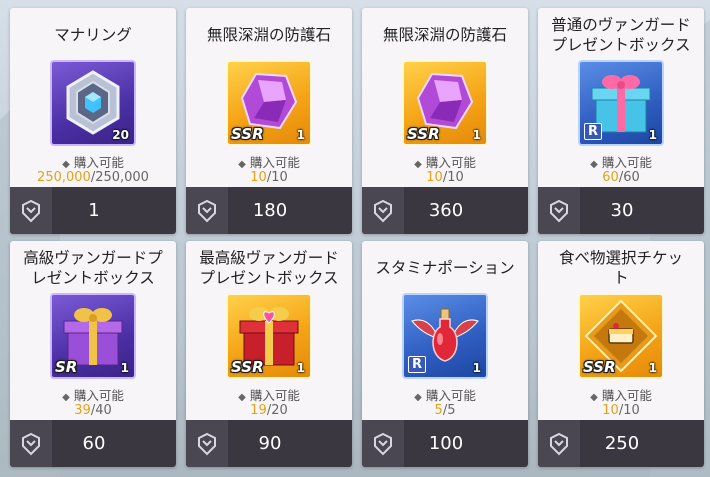 Image resolution: width=710 pixels, height=477 pixels. What do you see at coordinates (445, 336) in the screenshot?
I see `stamina-potion-icon: R 1` at bounding box center [445, 336].